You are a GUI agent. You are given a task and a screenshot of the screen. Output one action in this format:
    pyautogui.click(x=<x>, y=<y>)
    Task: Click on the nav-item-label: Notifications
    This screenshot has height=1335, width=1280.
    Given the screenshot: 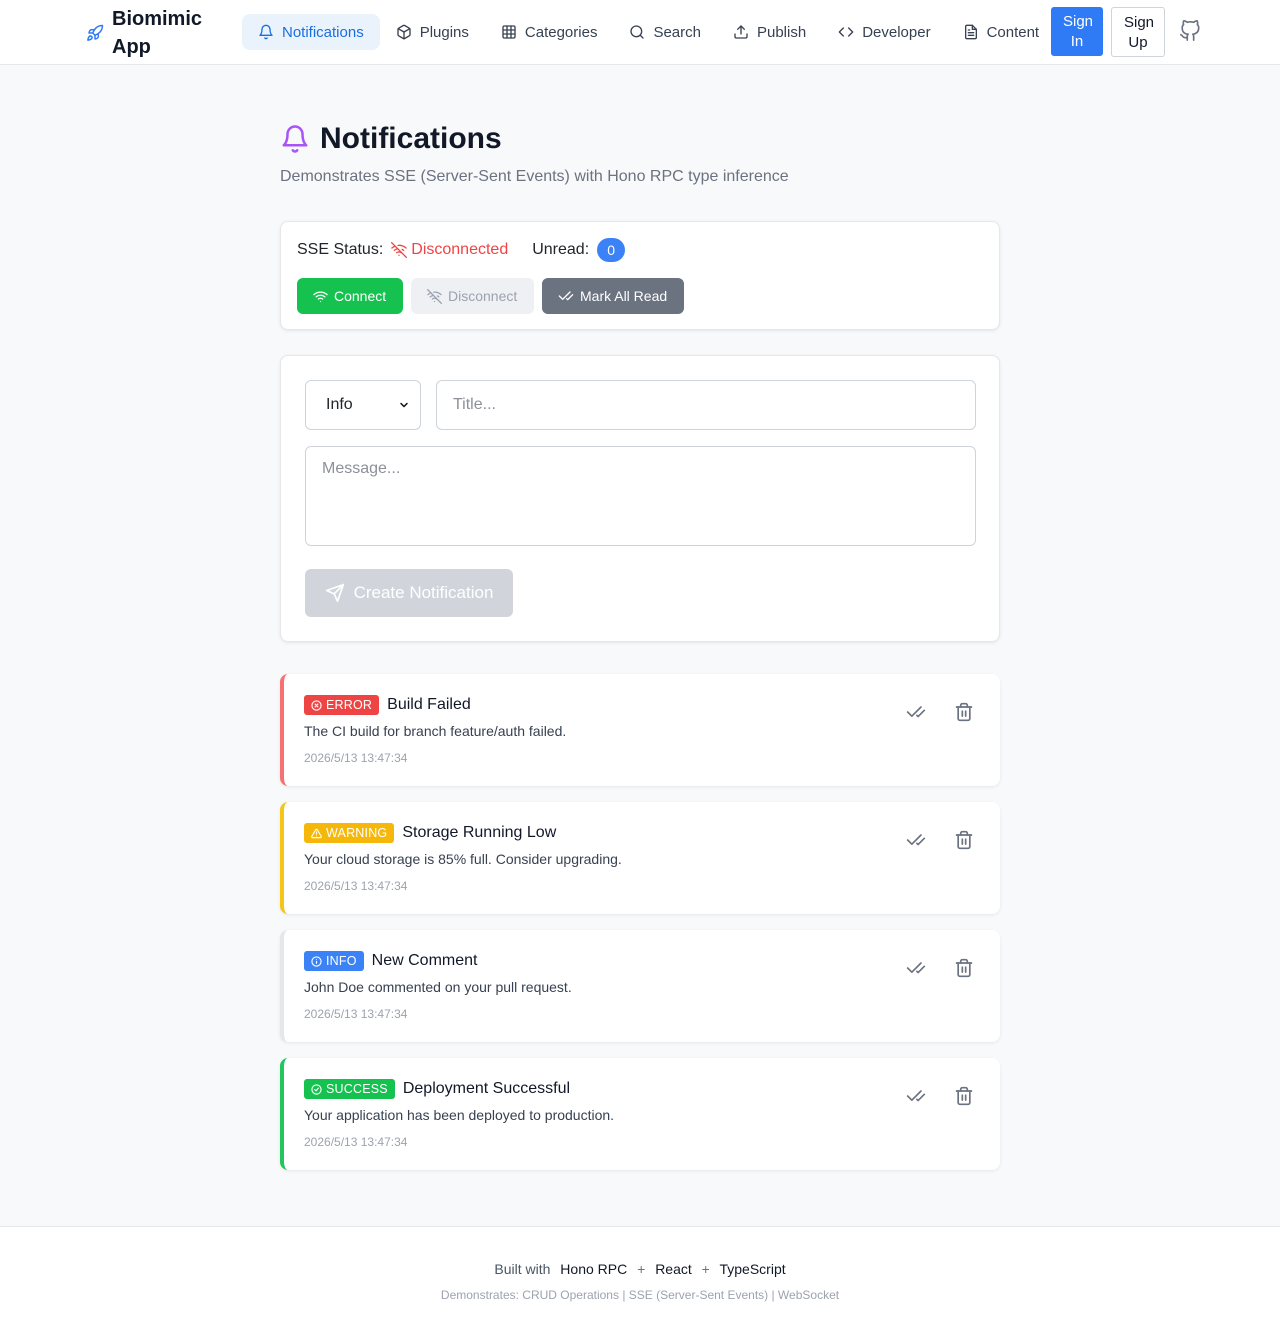 What is the action you would take?
    pyautogui.click(x=323, y=32)
    